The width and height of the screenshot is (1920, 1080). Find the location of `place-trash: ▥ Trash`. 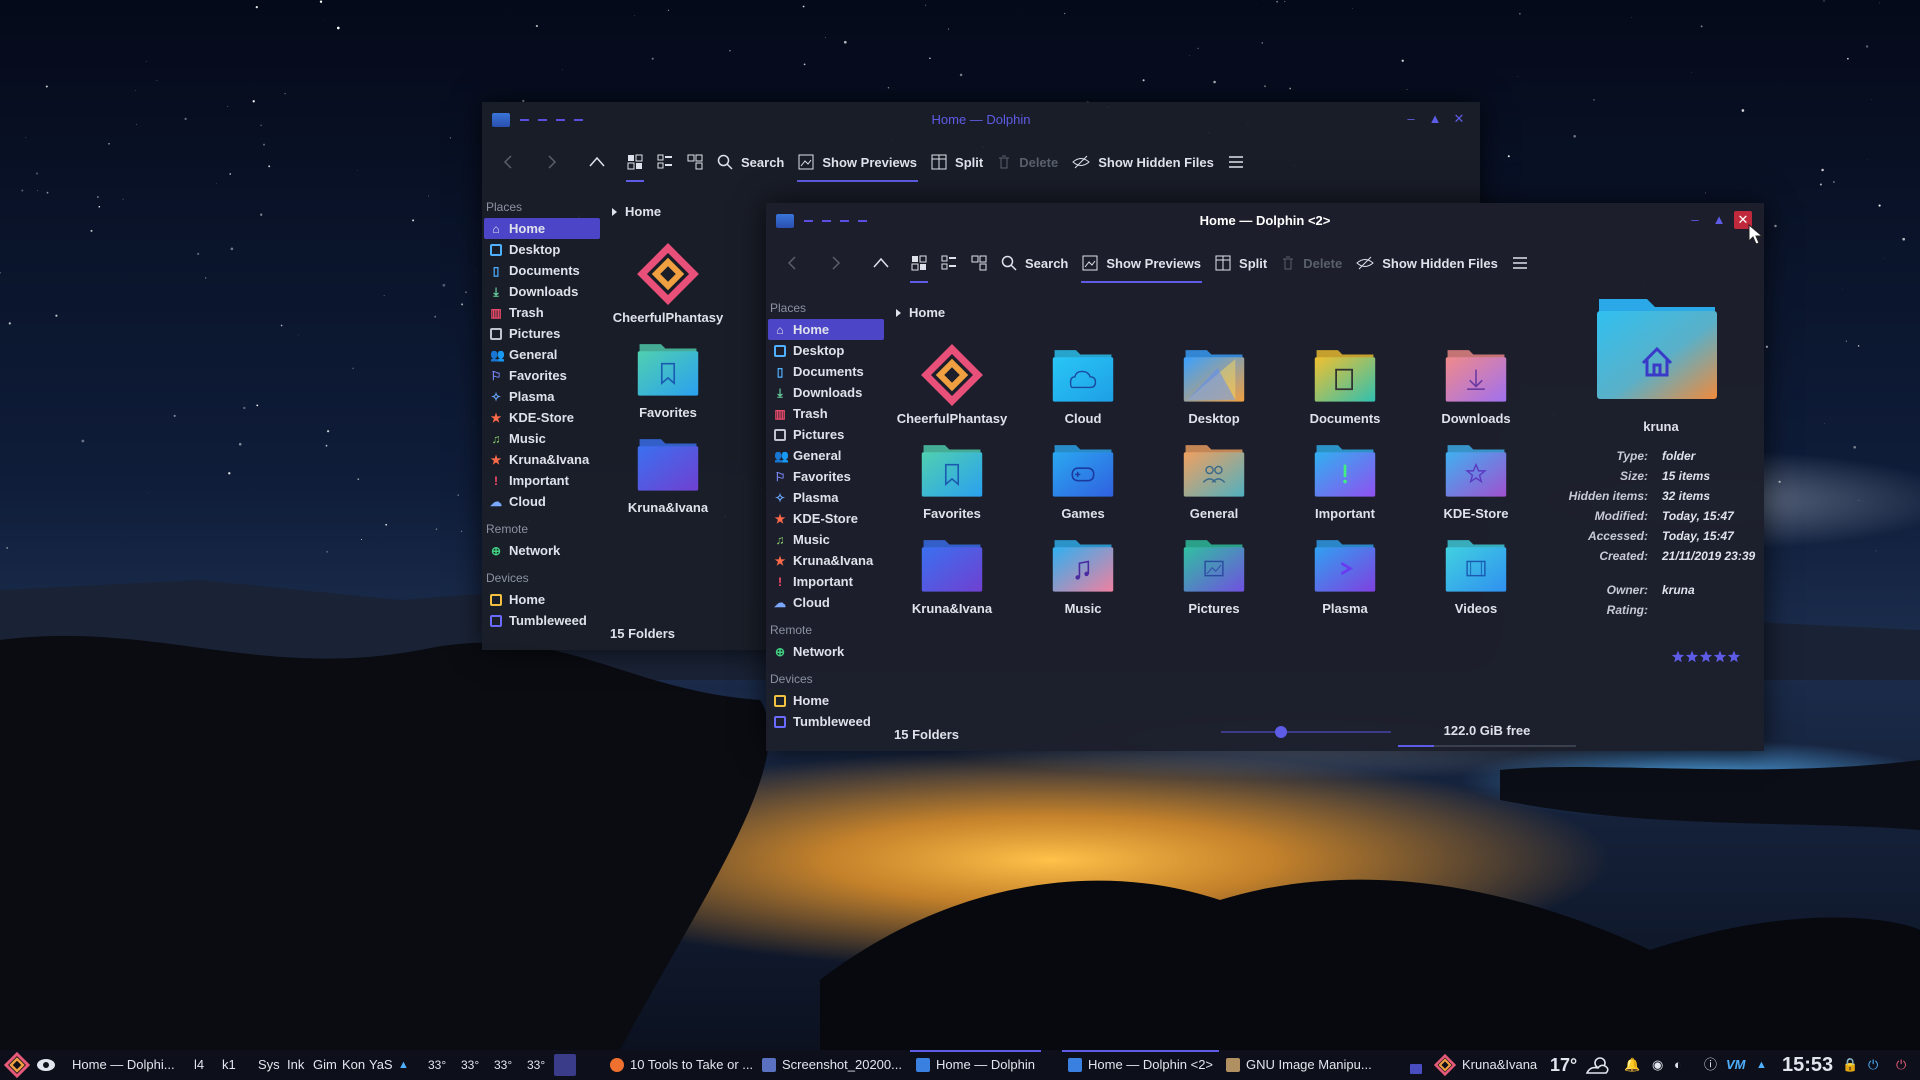

place-trash: ▥ Trash is located at coordinates (542, 312).